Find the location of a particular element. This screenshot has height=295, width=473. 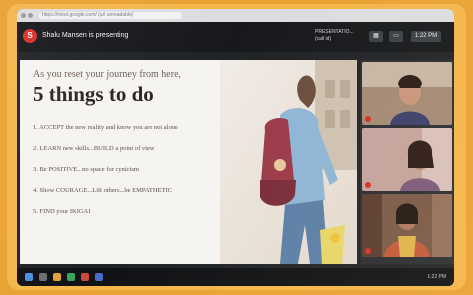

avatar: S is located at coordinates (30, 36).